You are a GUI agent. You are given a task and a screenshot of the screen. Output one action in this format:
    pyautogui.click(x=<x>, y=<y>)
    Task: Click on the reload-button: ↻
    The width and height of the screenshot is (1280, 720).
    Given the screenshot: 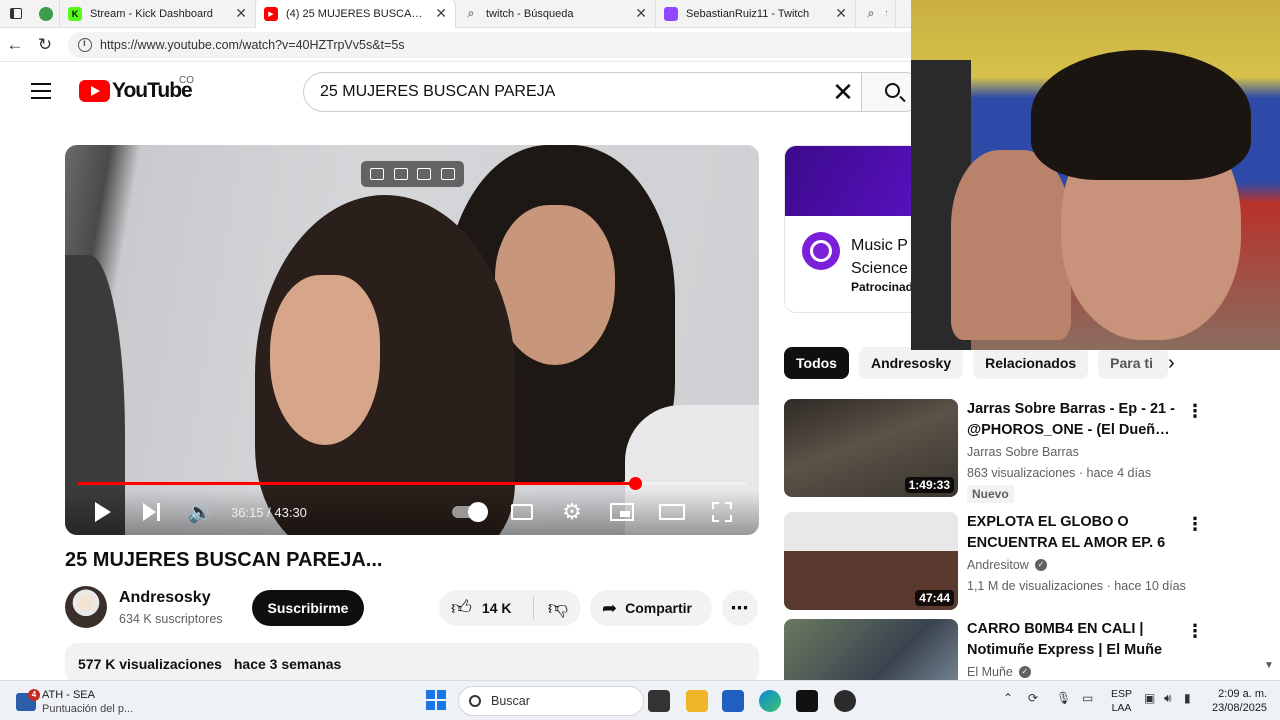 What is the action you would take?
    pyautogui.click(x=45, y=45)
    